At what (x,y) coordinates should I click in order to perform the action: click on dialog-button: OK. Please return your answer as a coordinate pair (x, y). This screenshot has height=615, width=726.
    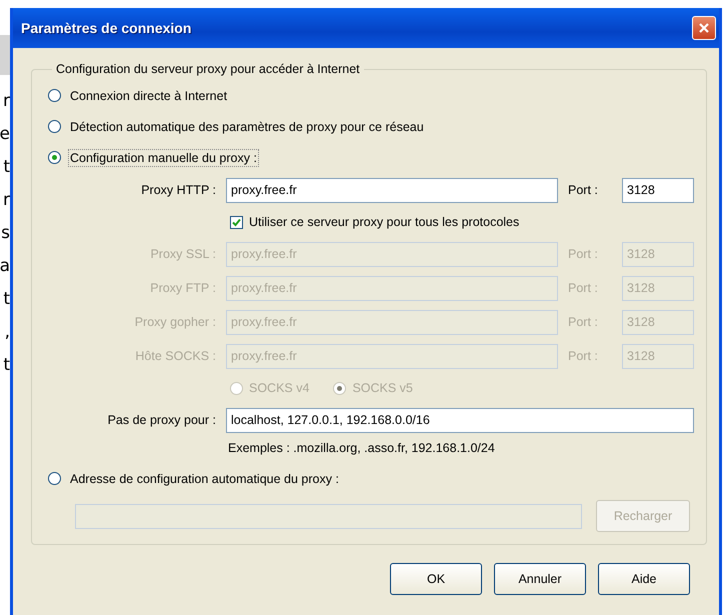
    Looking at the image, I should click on (436, 579).